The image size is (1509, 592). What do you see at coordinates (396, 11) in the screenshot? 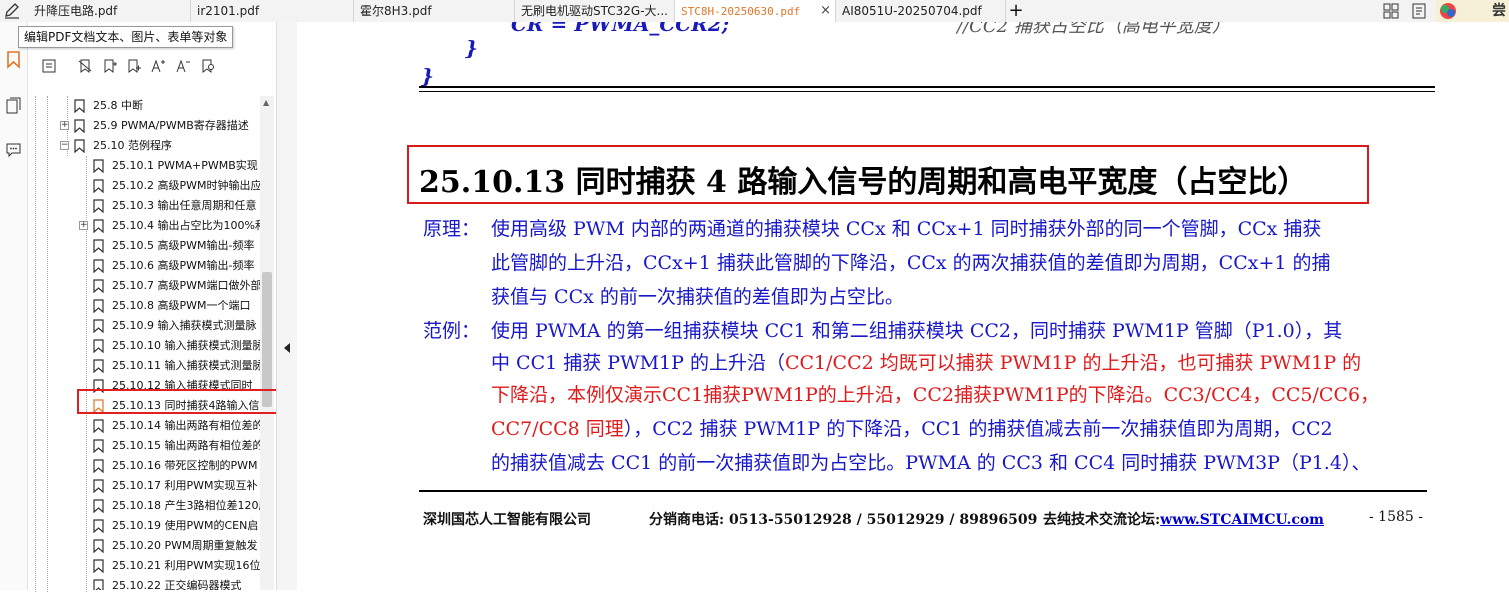
I see `tab-label: 霍尔8H3.pdf` at bounding box center [396, 11].